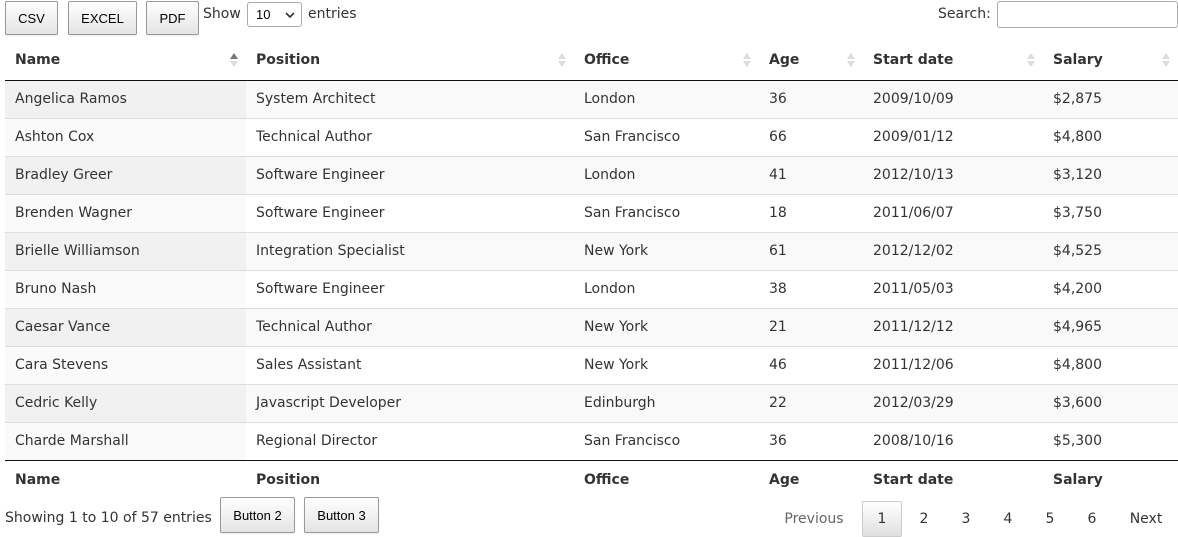 Image resolution: width=1178 pixels, height=537 pixels. What do you see at coordinates (953, 402) in the screenshot?
I see `cell-start-date: 2012/03/29` at bounding box center [953, 402].